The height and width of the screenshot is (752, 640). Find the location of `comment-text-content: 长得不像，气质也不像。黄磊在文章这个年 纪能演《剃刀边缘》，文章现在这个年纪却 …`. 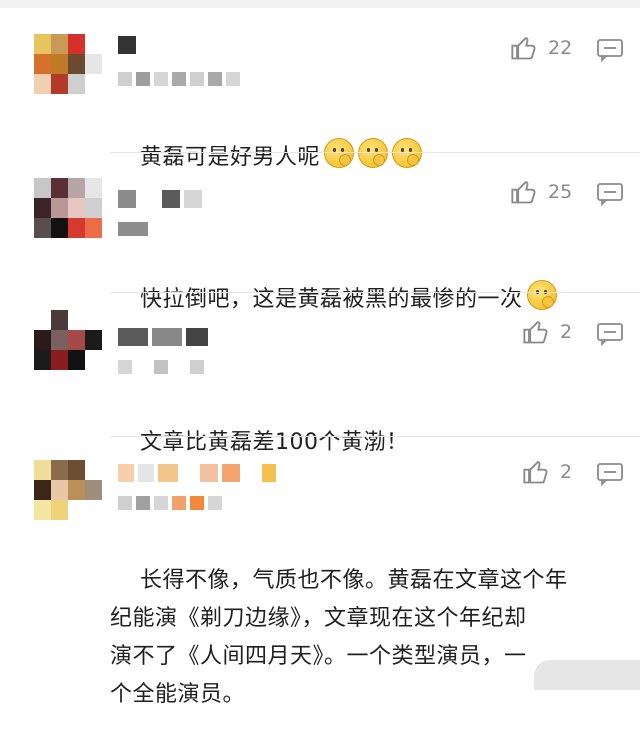

comment-text-content: 长得不像，气质也不像。黄磊在文章这个年 纪能演《剃刀边缘》，文章现在这个年纪却 … is located at coordinates (339, 637).